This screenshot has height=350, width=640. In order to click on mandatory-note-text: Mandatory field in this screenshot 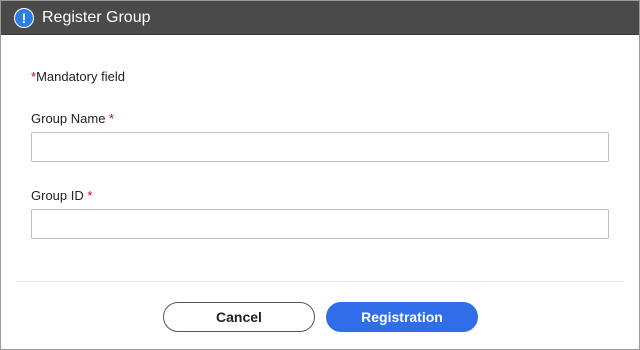, I will do `click(80, 76)`.